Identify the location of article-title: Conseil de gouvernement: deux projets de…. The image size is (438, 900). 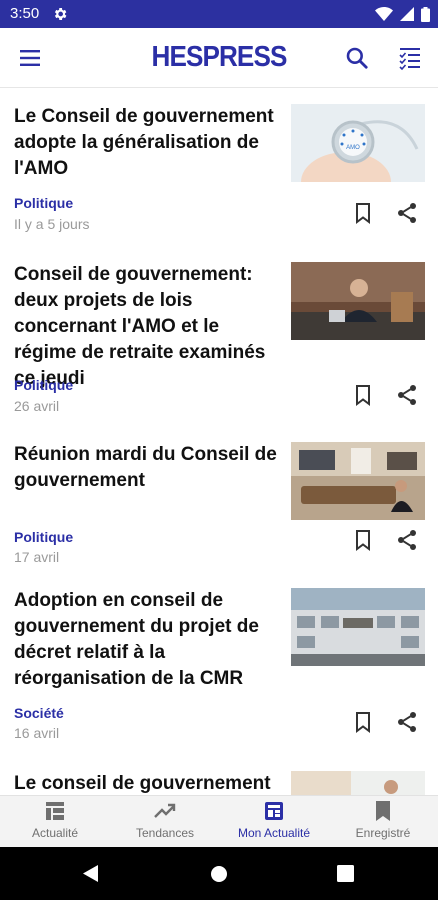
(147, 327).